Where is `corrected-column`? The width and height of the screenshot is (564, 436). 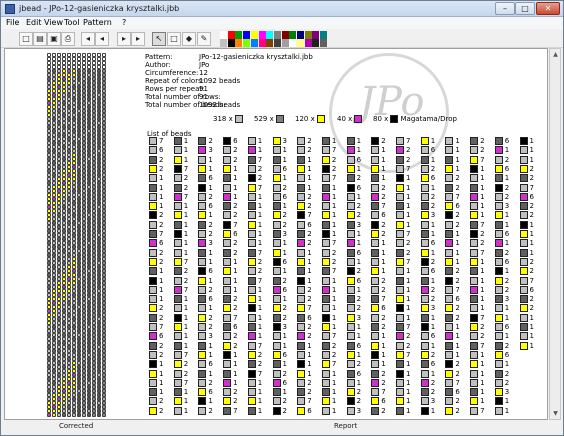 corrected-column is located at coordinates (91, 235).